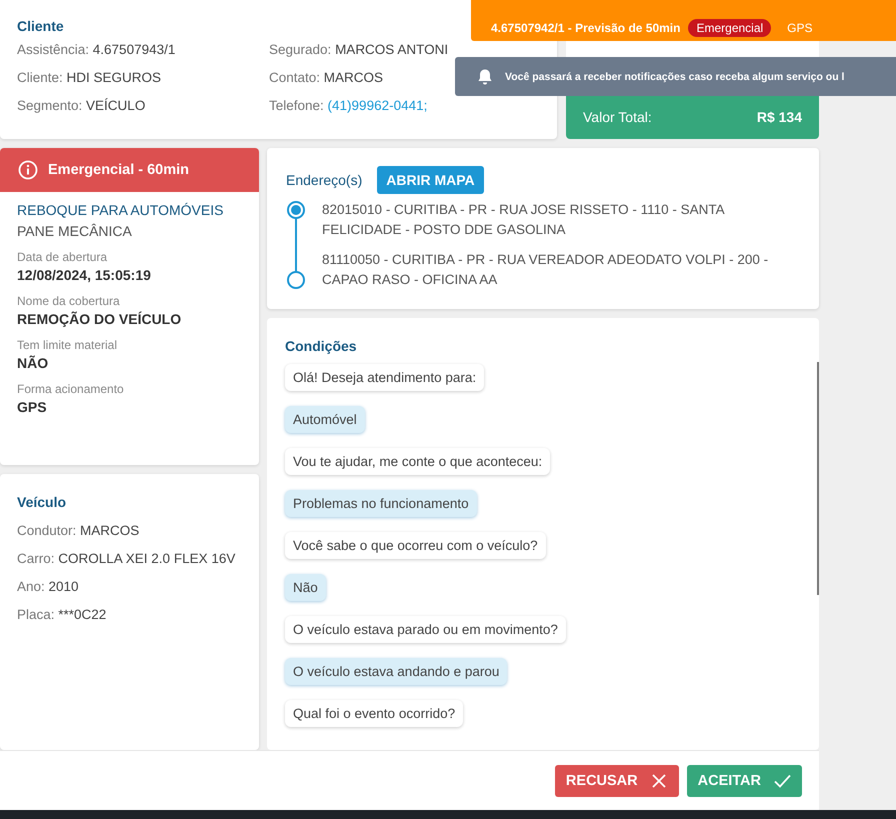 The height and width of the screenshot is (819, 896). Describe the element at coordinates (485, 76) in the screenshot. I see `bell-icon` at that location.